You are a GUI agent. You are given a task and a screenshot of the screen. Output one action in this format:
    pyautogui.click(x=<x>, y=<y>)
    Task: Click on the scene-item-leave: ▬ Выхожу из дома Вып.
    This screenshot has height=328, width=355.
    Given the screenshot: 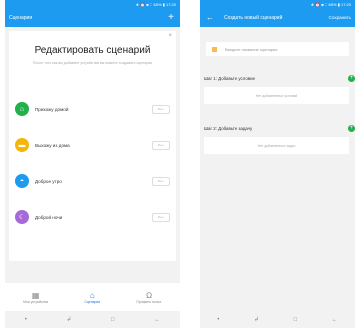 What is the action you would take?
    pyautogui.click(x=92, y=145)
    